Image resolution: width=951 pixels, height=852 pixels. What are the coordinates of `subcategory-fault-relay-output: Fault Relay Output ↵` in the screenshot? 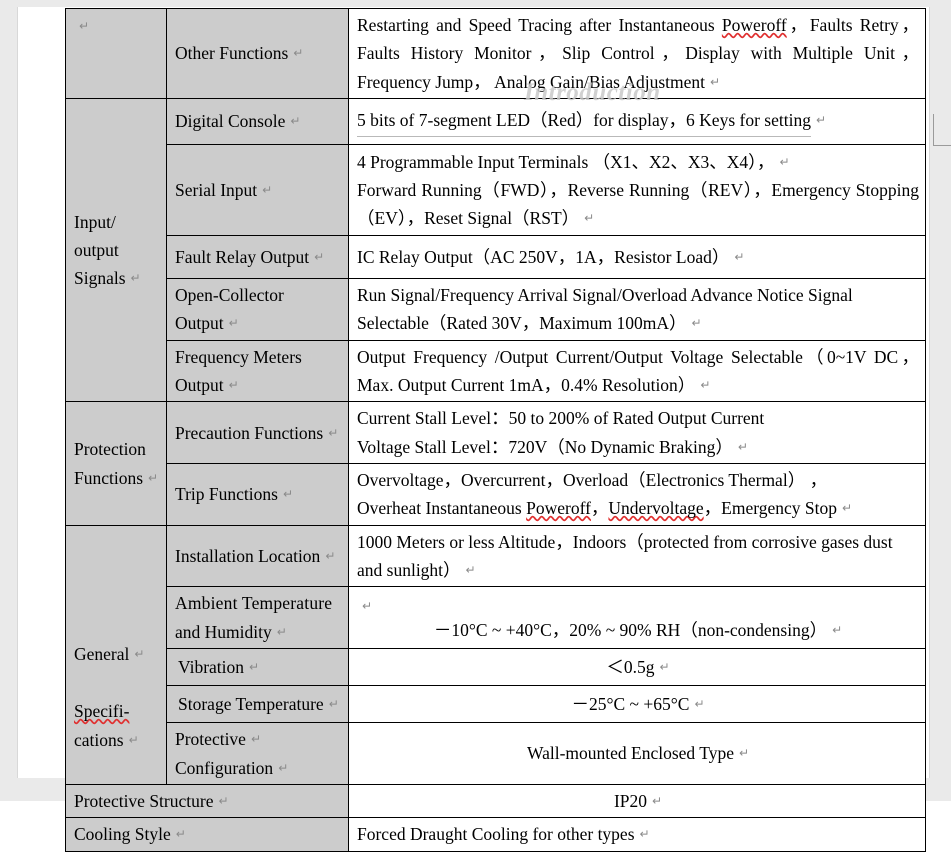 It's located at (257, 257).